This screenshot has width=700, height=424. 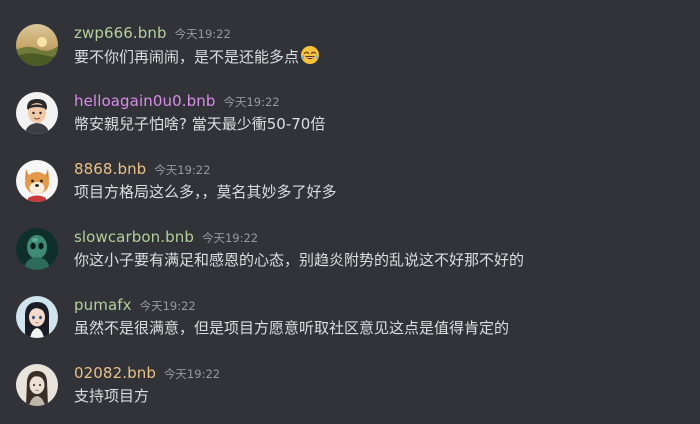 I want to click on message-text: 你这小子要有满足和感恩的心态，别趋炎附势的乱说这不好那不好的, so click(x=299, y=260).